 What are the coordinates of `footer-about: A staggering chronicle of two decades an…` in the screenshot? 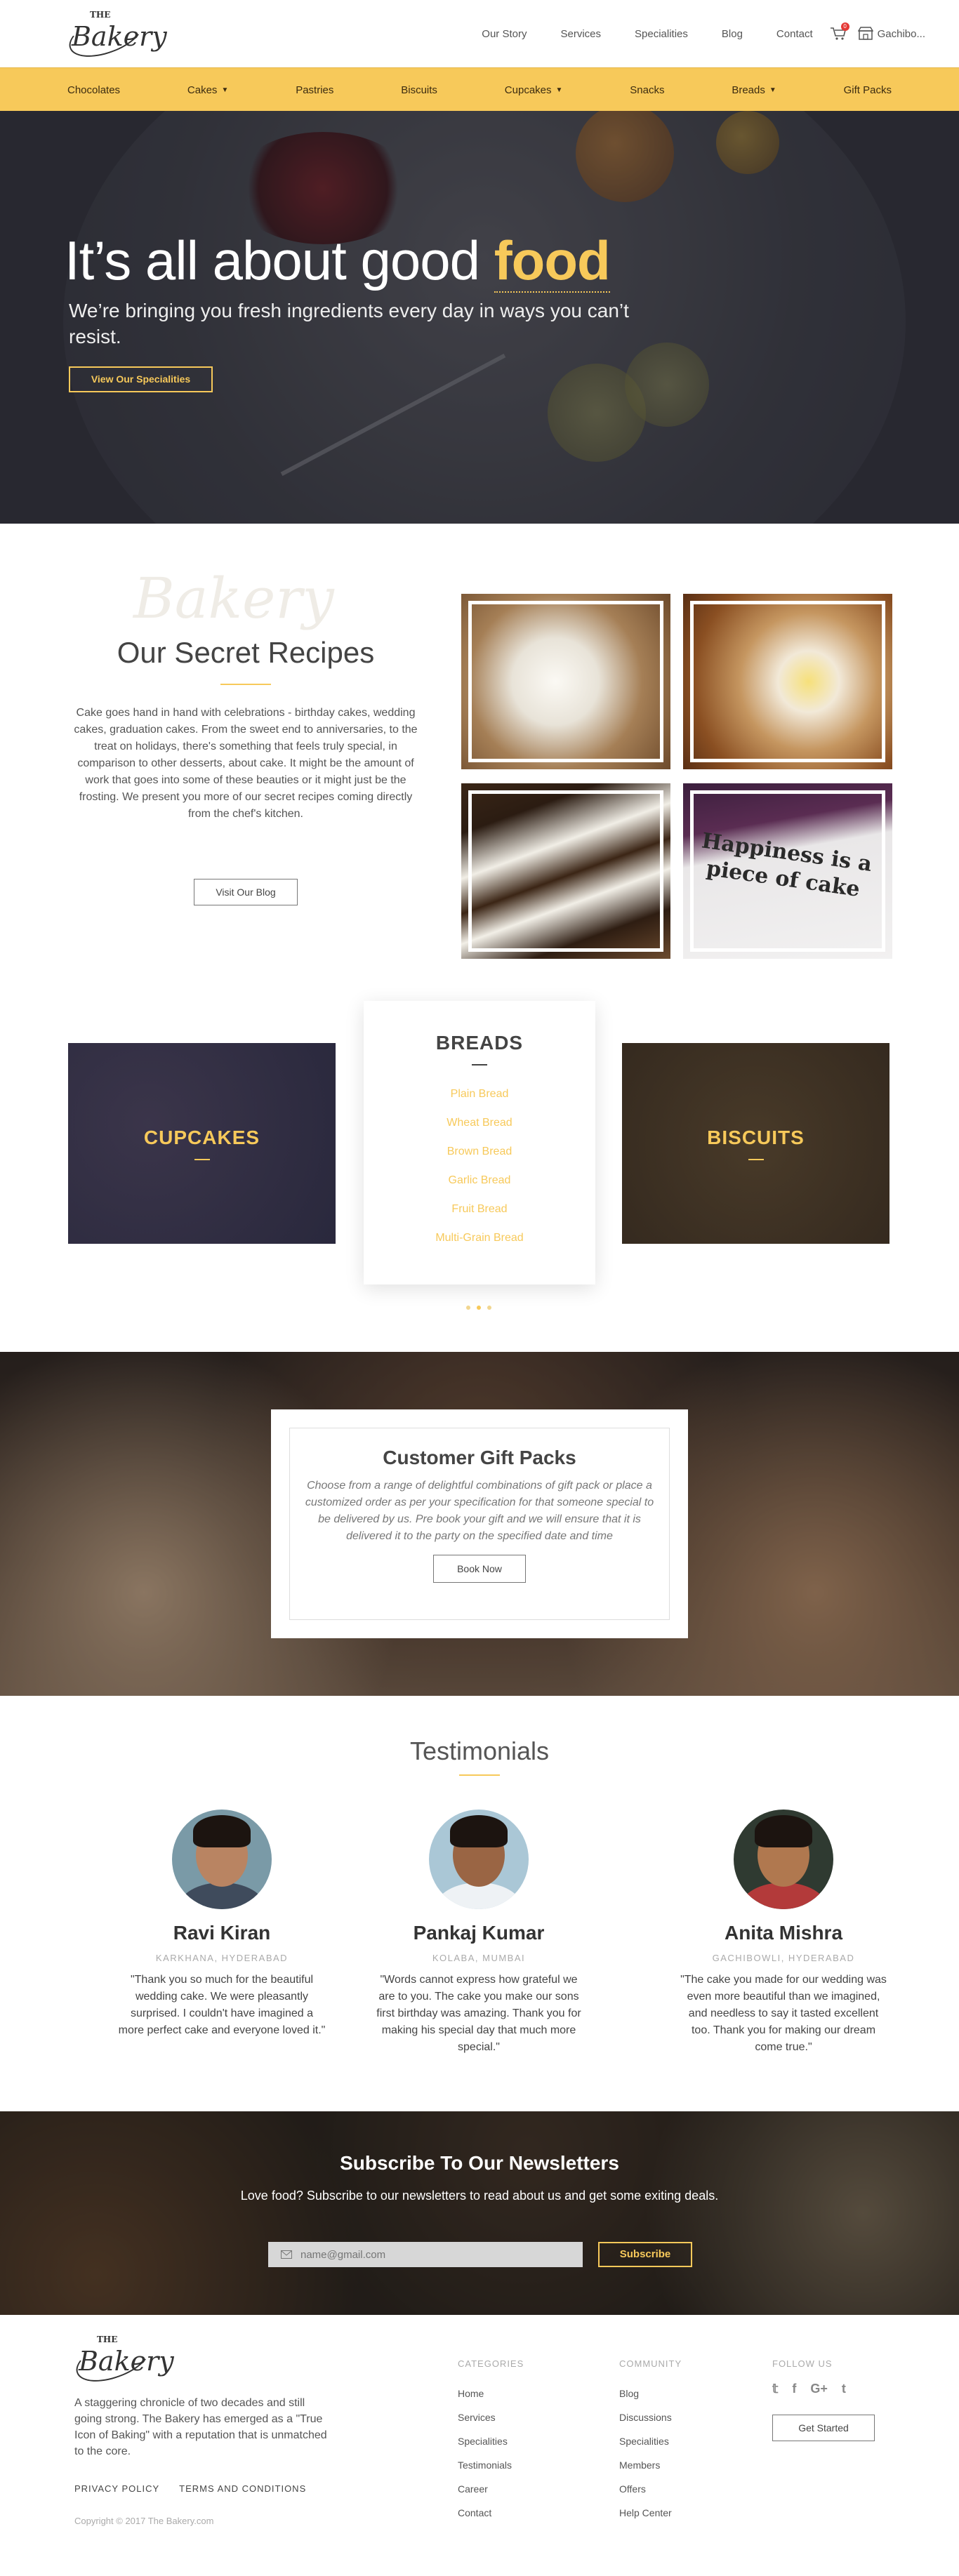 It's located at (200, 2427).